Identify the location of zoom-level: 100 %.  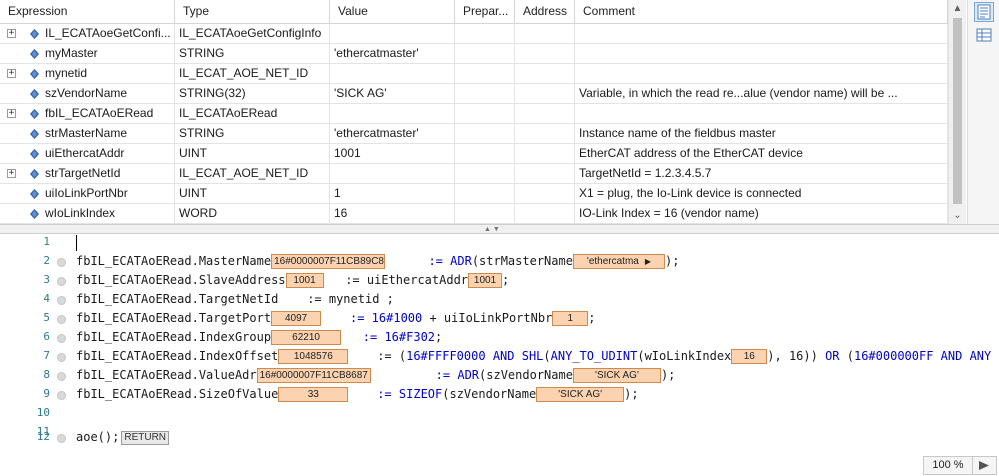
(948, 465).